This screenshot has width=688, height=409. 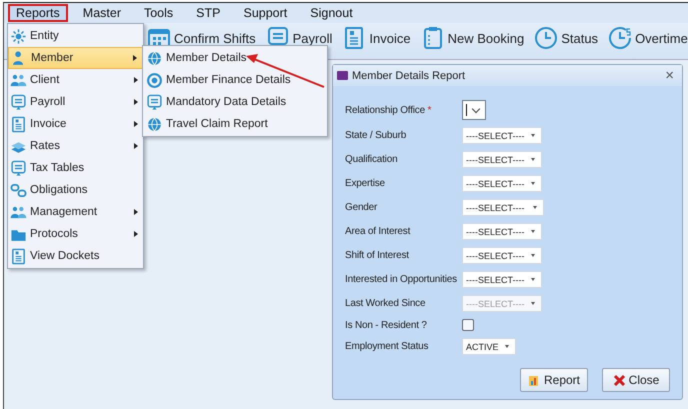 What do you see at coordinates (75, 124) in the screenshot?
I see `menu-item: Invoice` at bounding box center [75, 124].